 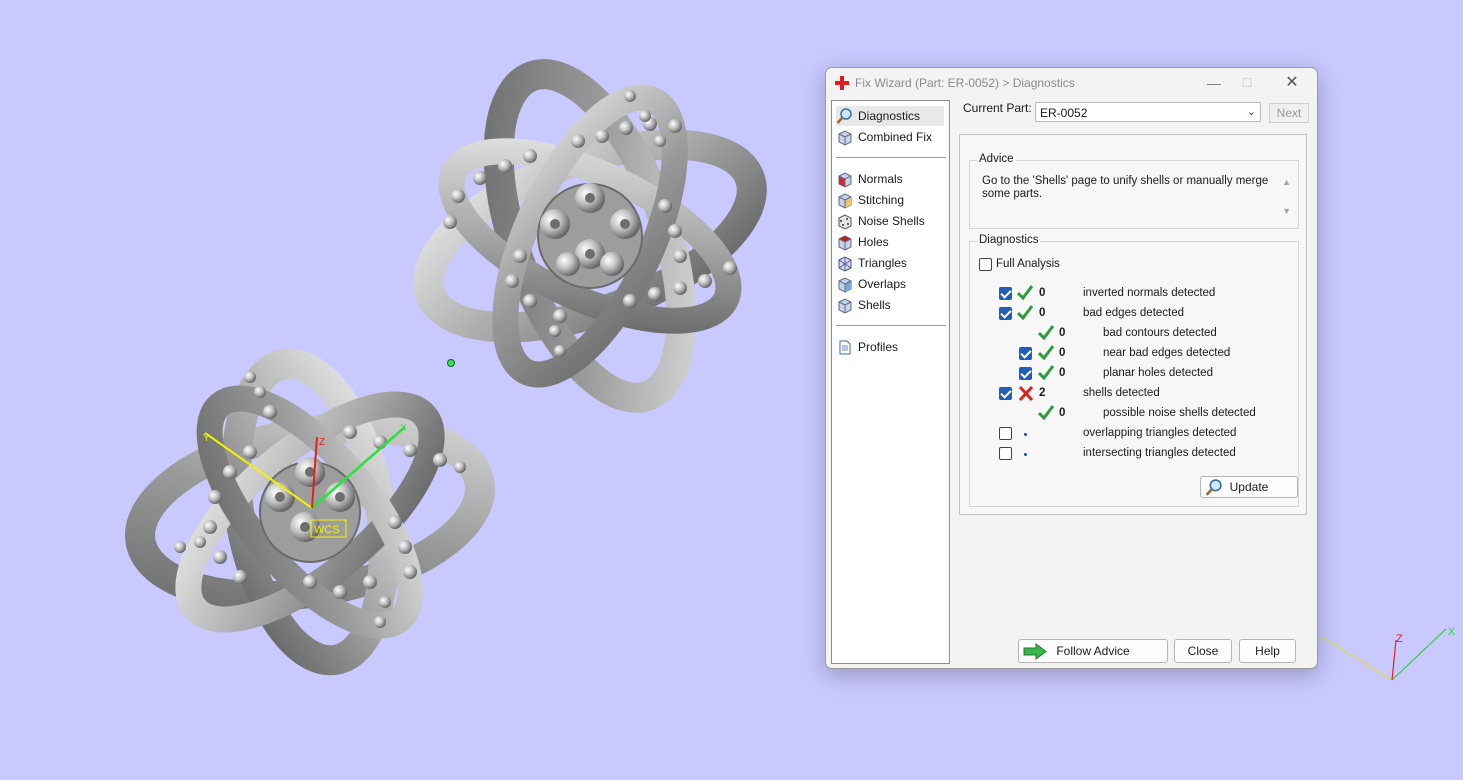 What do you see at coordinates (310, 512) in the screenshot?
I see `earring-model-bottom` at bounding box center [310, 512].